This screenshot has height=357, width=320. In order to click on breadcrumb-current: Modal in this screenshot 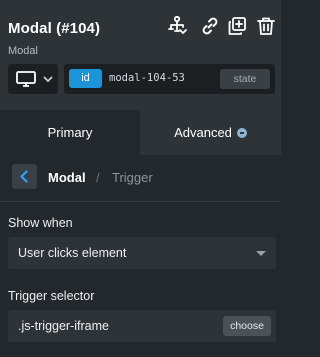, I will do `click(67, 177)`.